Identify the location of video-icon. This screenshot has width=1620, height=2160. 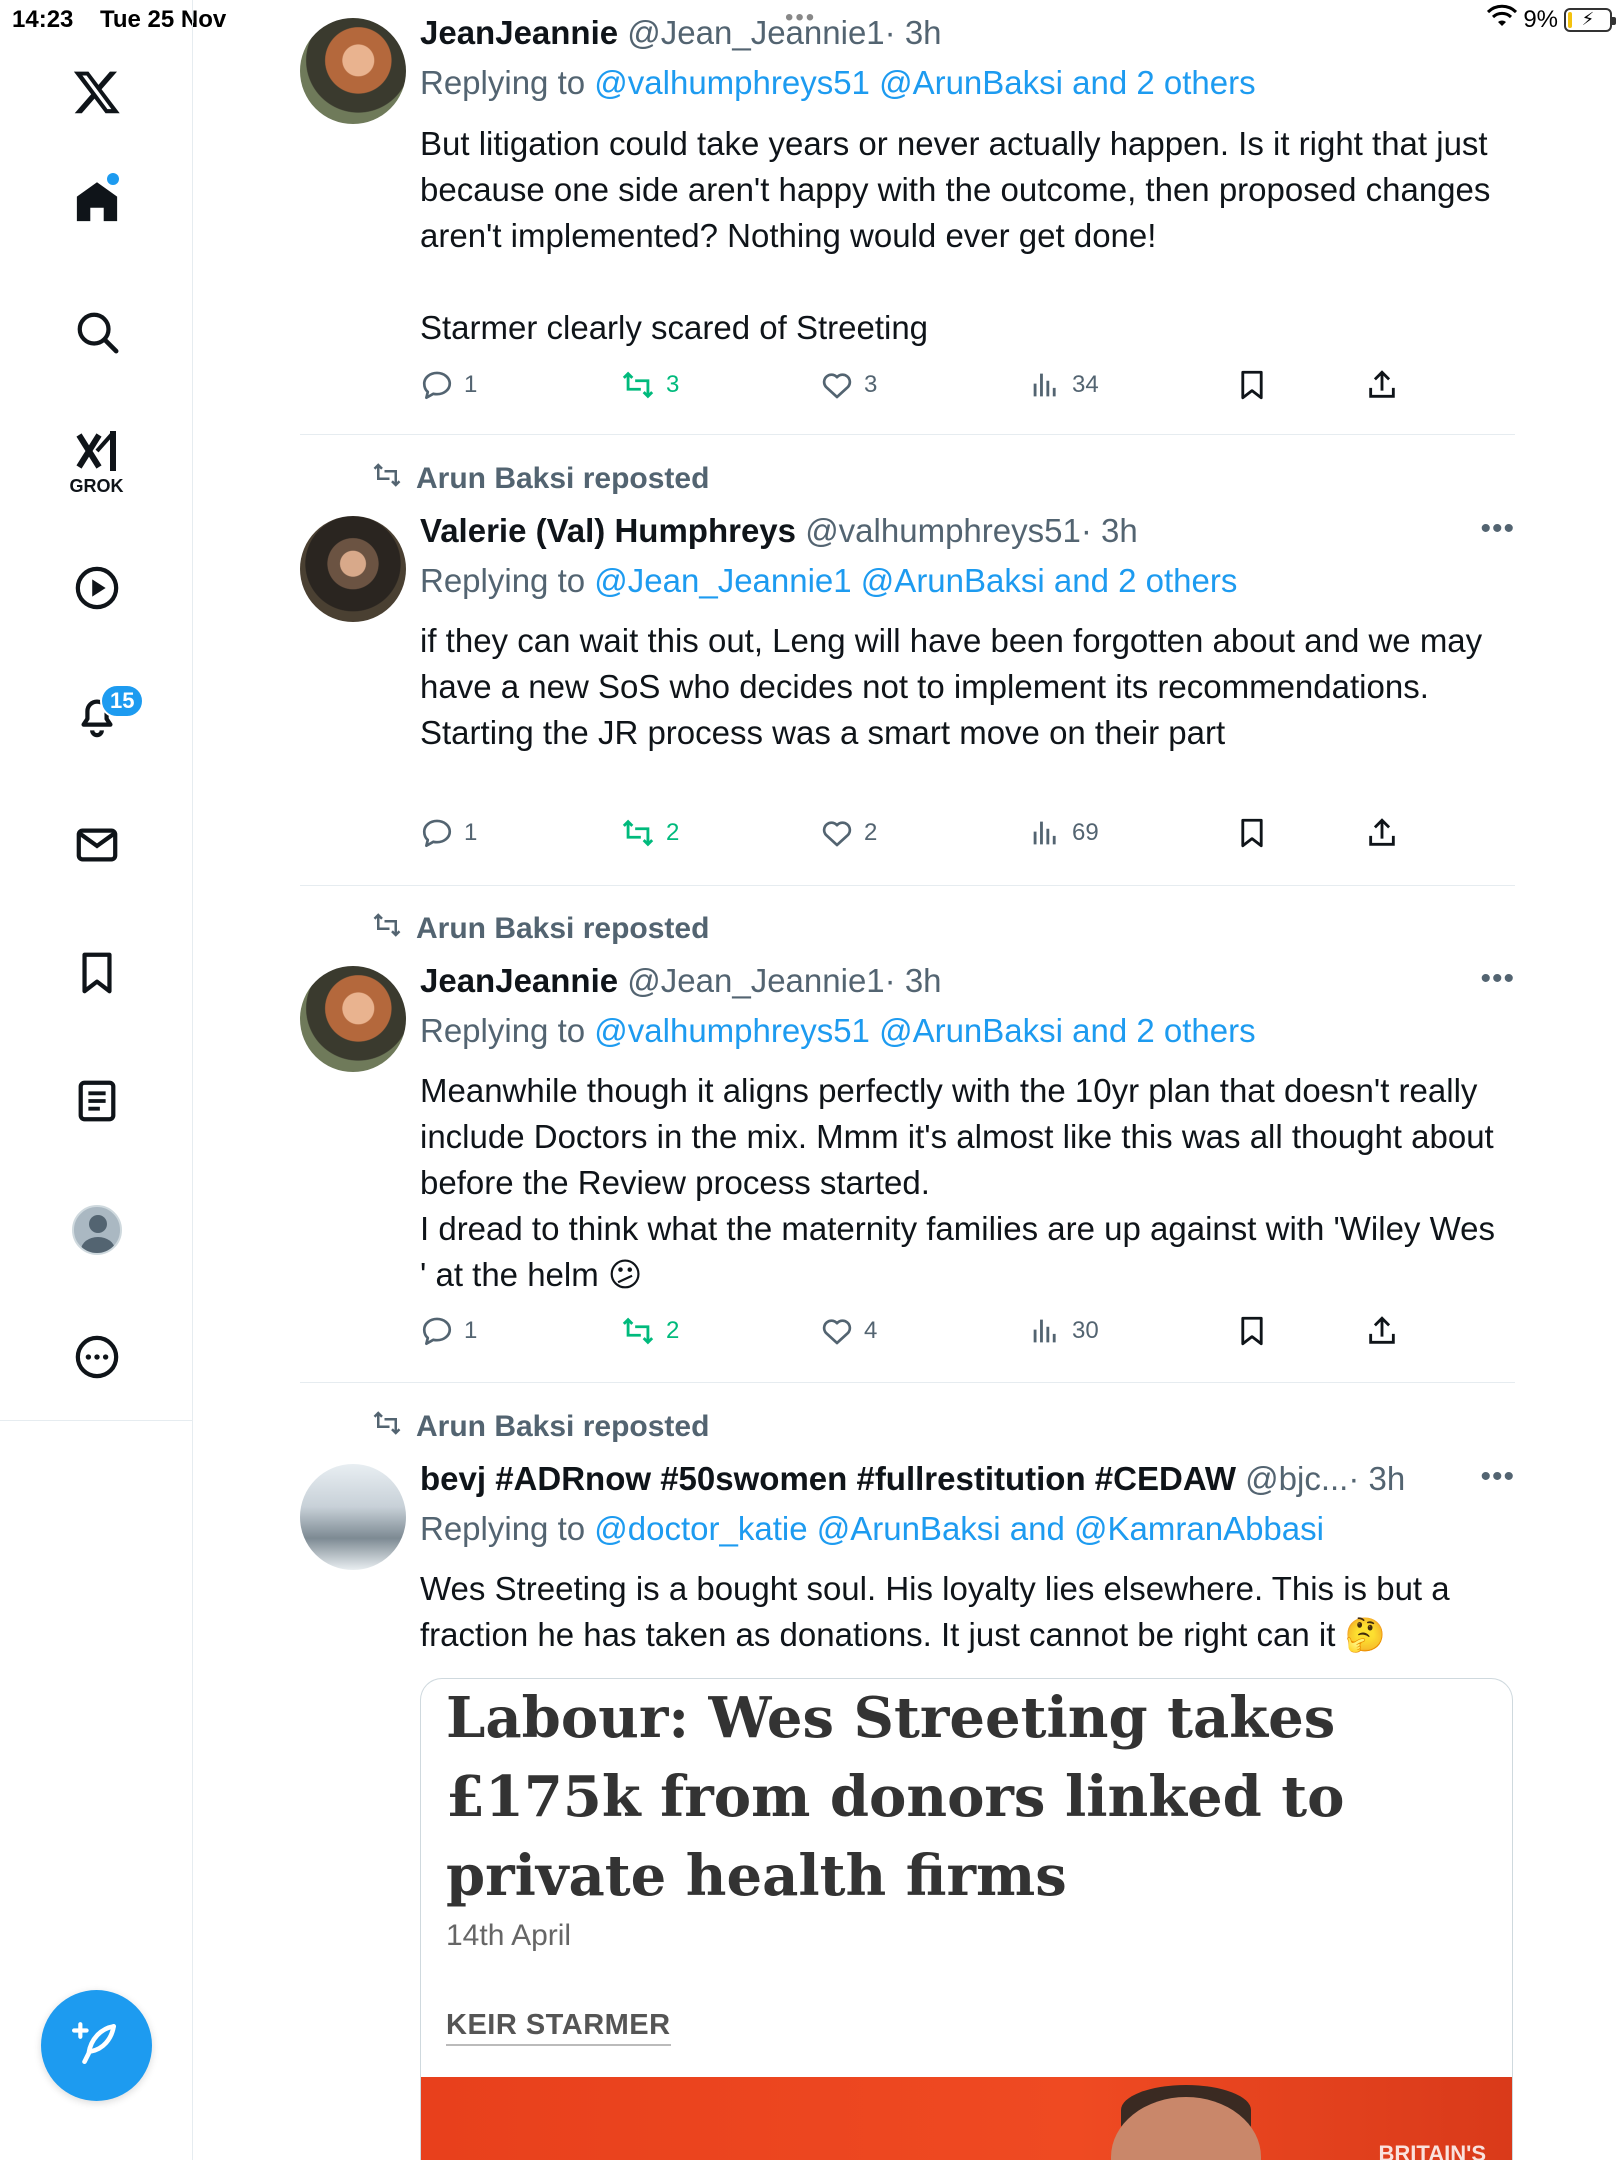
(96, 588).